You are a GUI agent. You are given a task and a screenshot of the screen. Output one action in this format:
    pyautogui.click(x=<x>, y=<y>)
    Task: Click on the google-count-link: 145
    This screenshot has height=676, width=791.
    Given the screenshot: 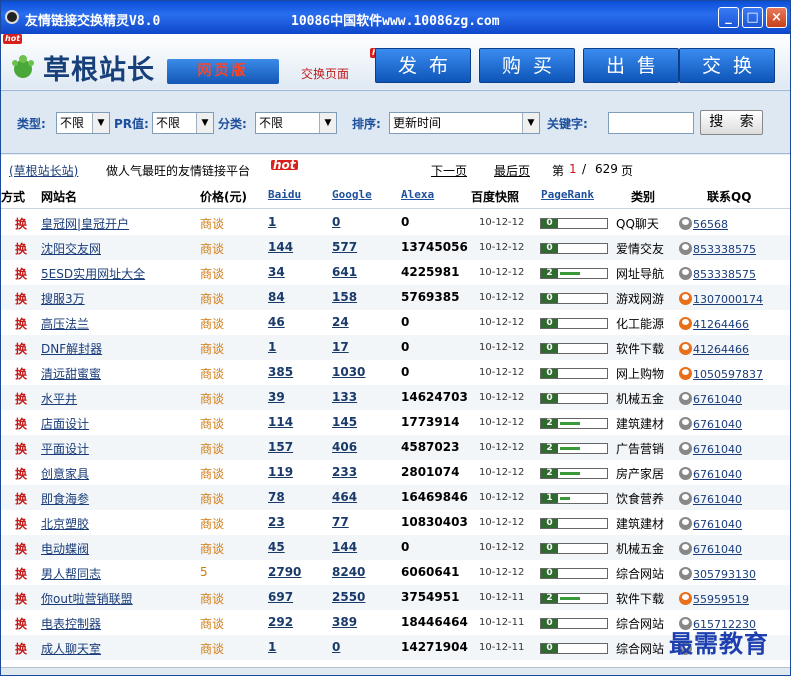 What is the action you would take?
    pyautogui.click(x=344, y=422)
    